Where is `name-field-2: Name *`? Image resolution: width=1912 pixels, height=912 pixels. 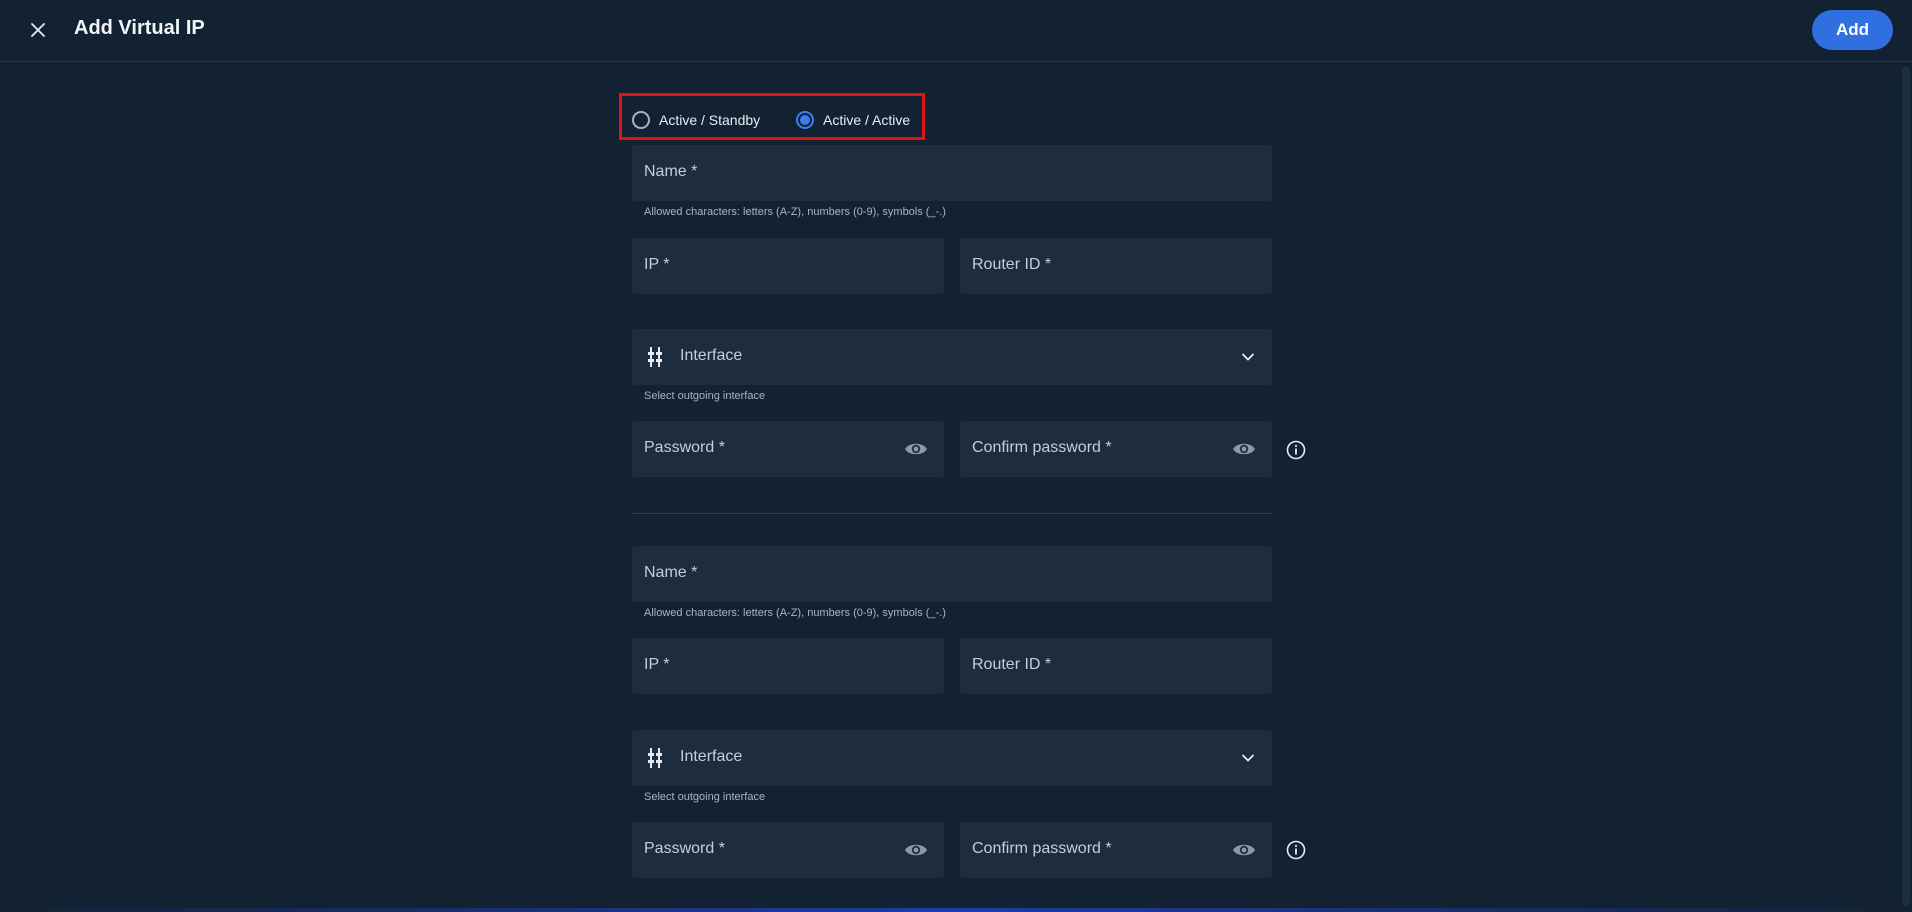 name-field-2: Name * is located at coordinates (952, 574).